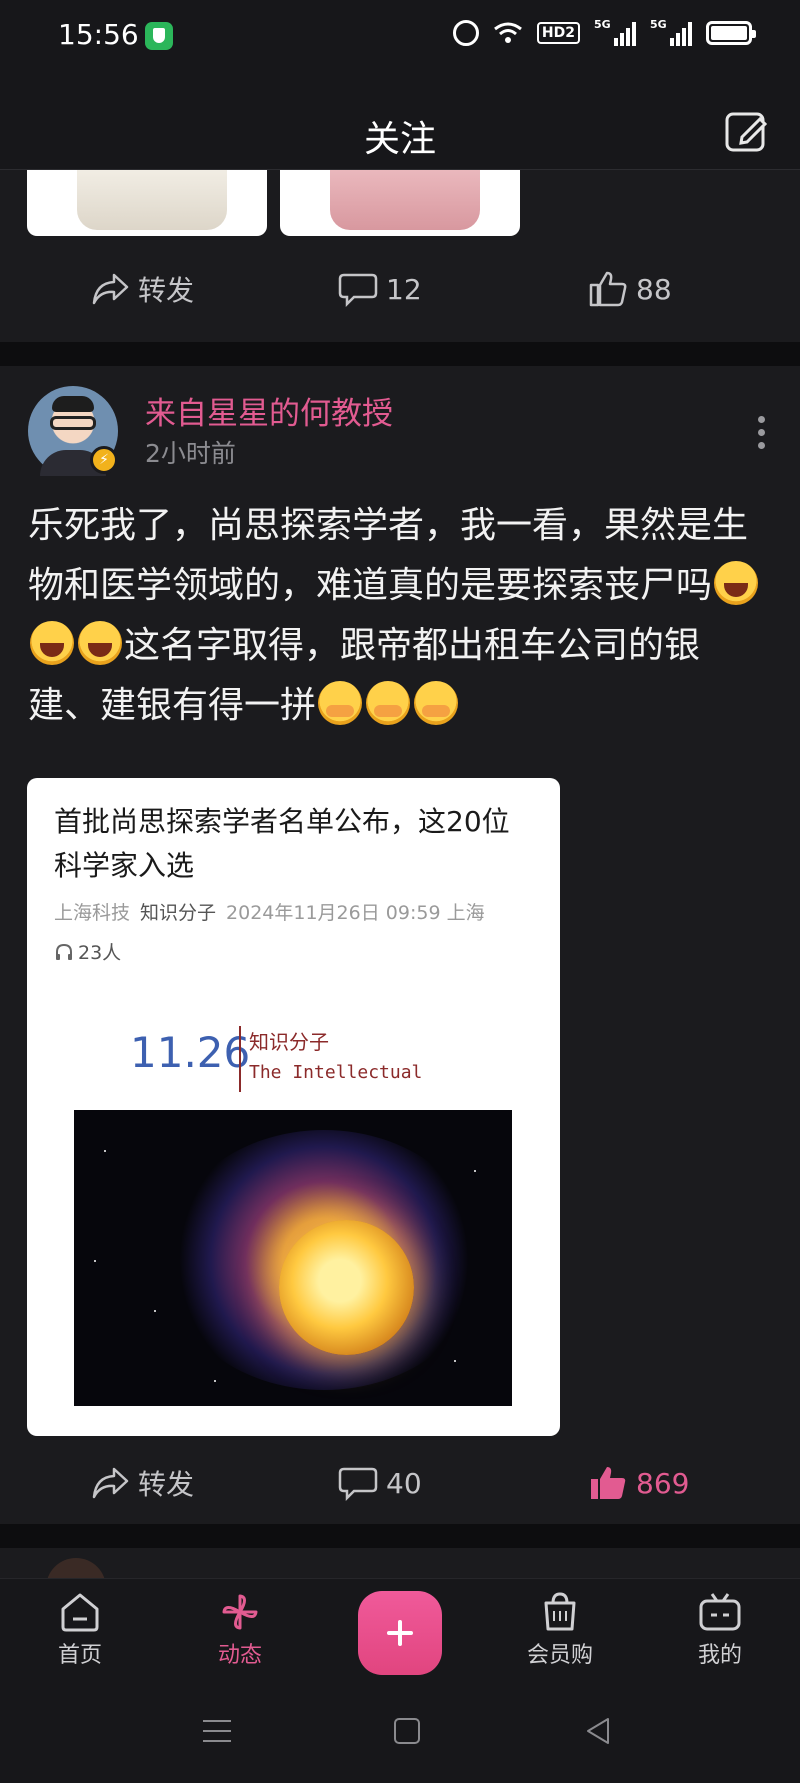  Describe the element at coordinates (762, 433) in the screenshot. I see `more-options-icon` at that location.